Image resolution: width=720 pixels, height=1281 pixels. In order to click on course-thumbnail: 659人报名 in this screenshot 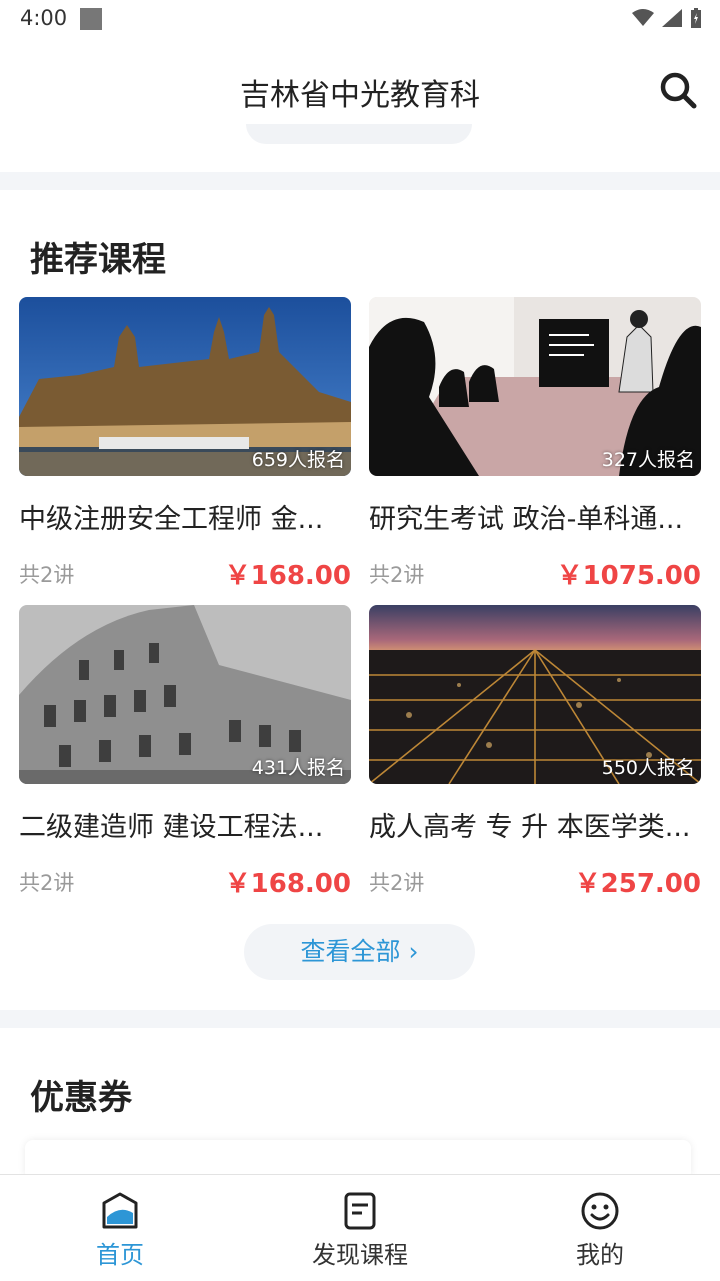, I will do `click(185, 386)`.